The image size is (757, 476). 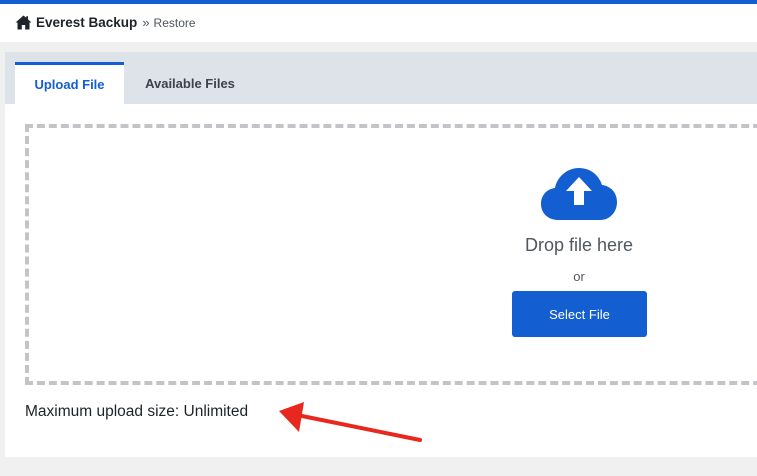 I want to click on select-file-button: Select File, so click(x=579, y=314).